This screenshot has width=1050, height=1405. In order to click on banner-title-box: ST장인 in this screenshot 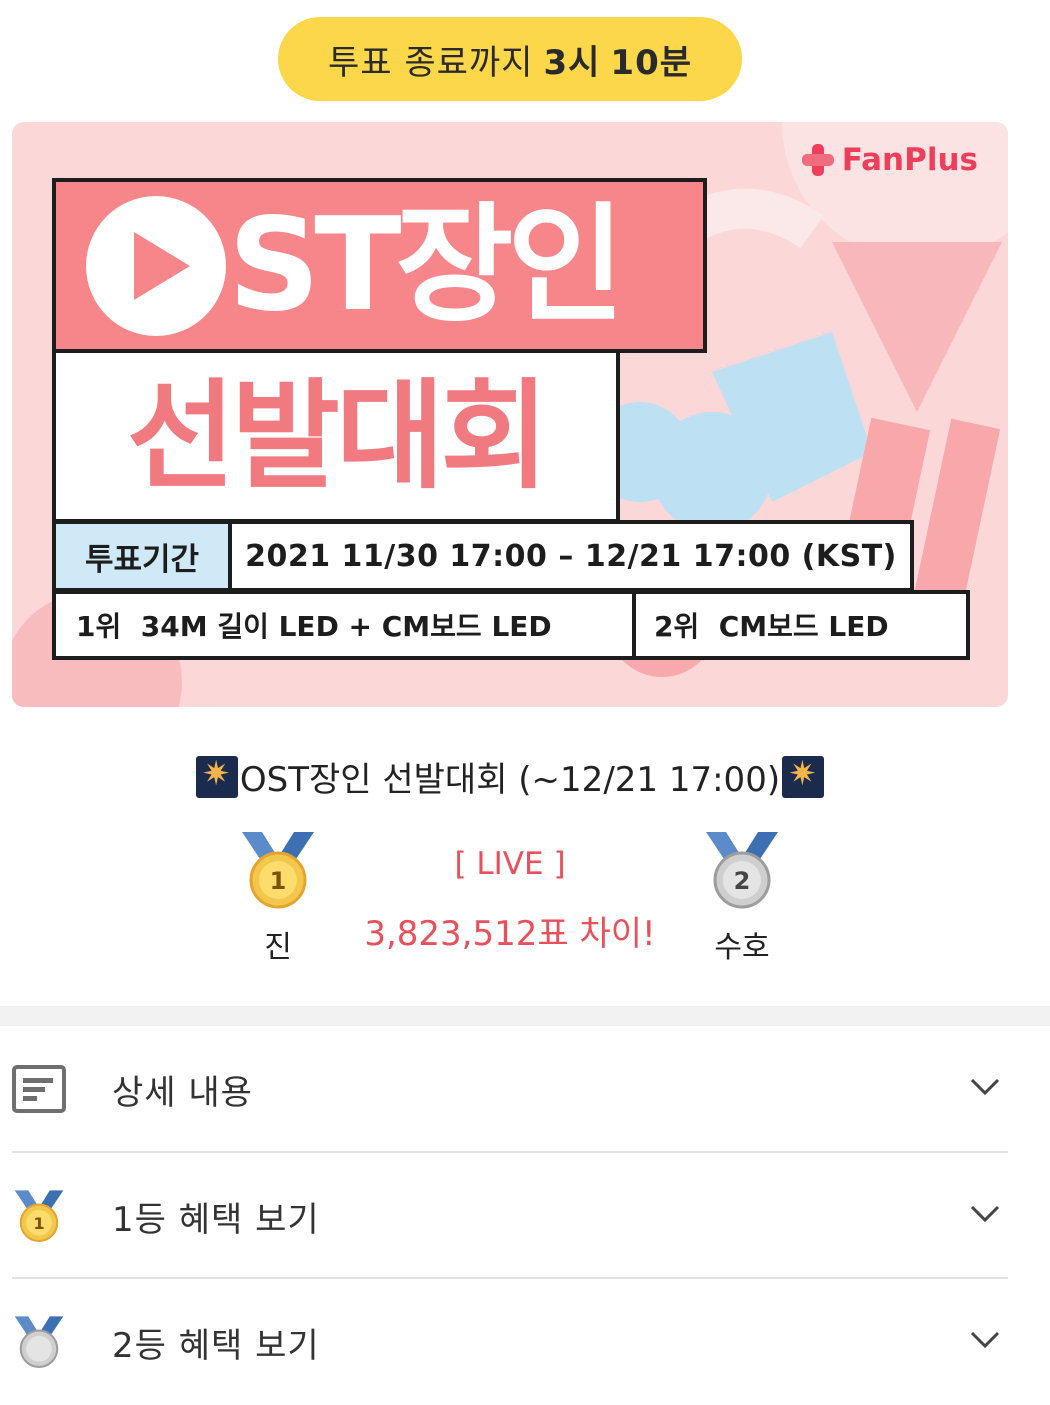, I will do `click(379, 265)`.